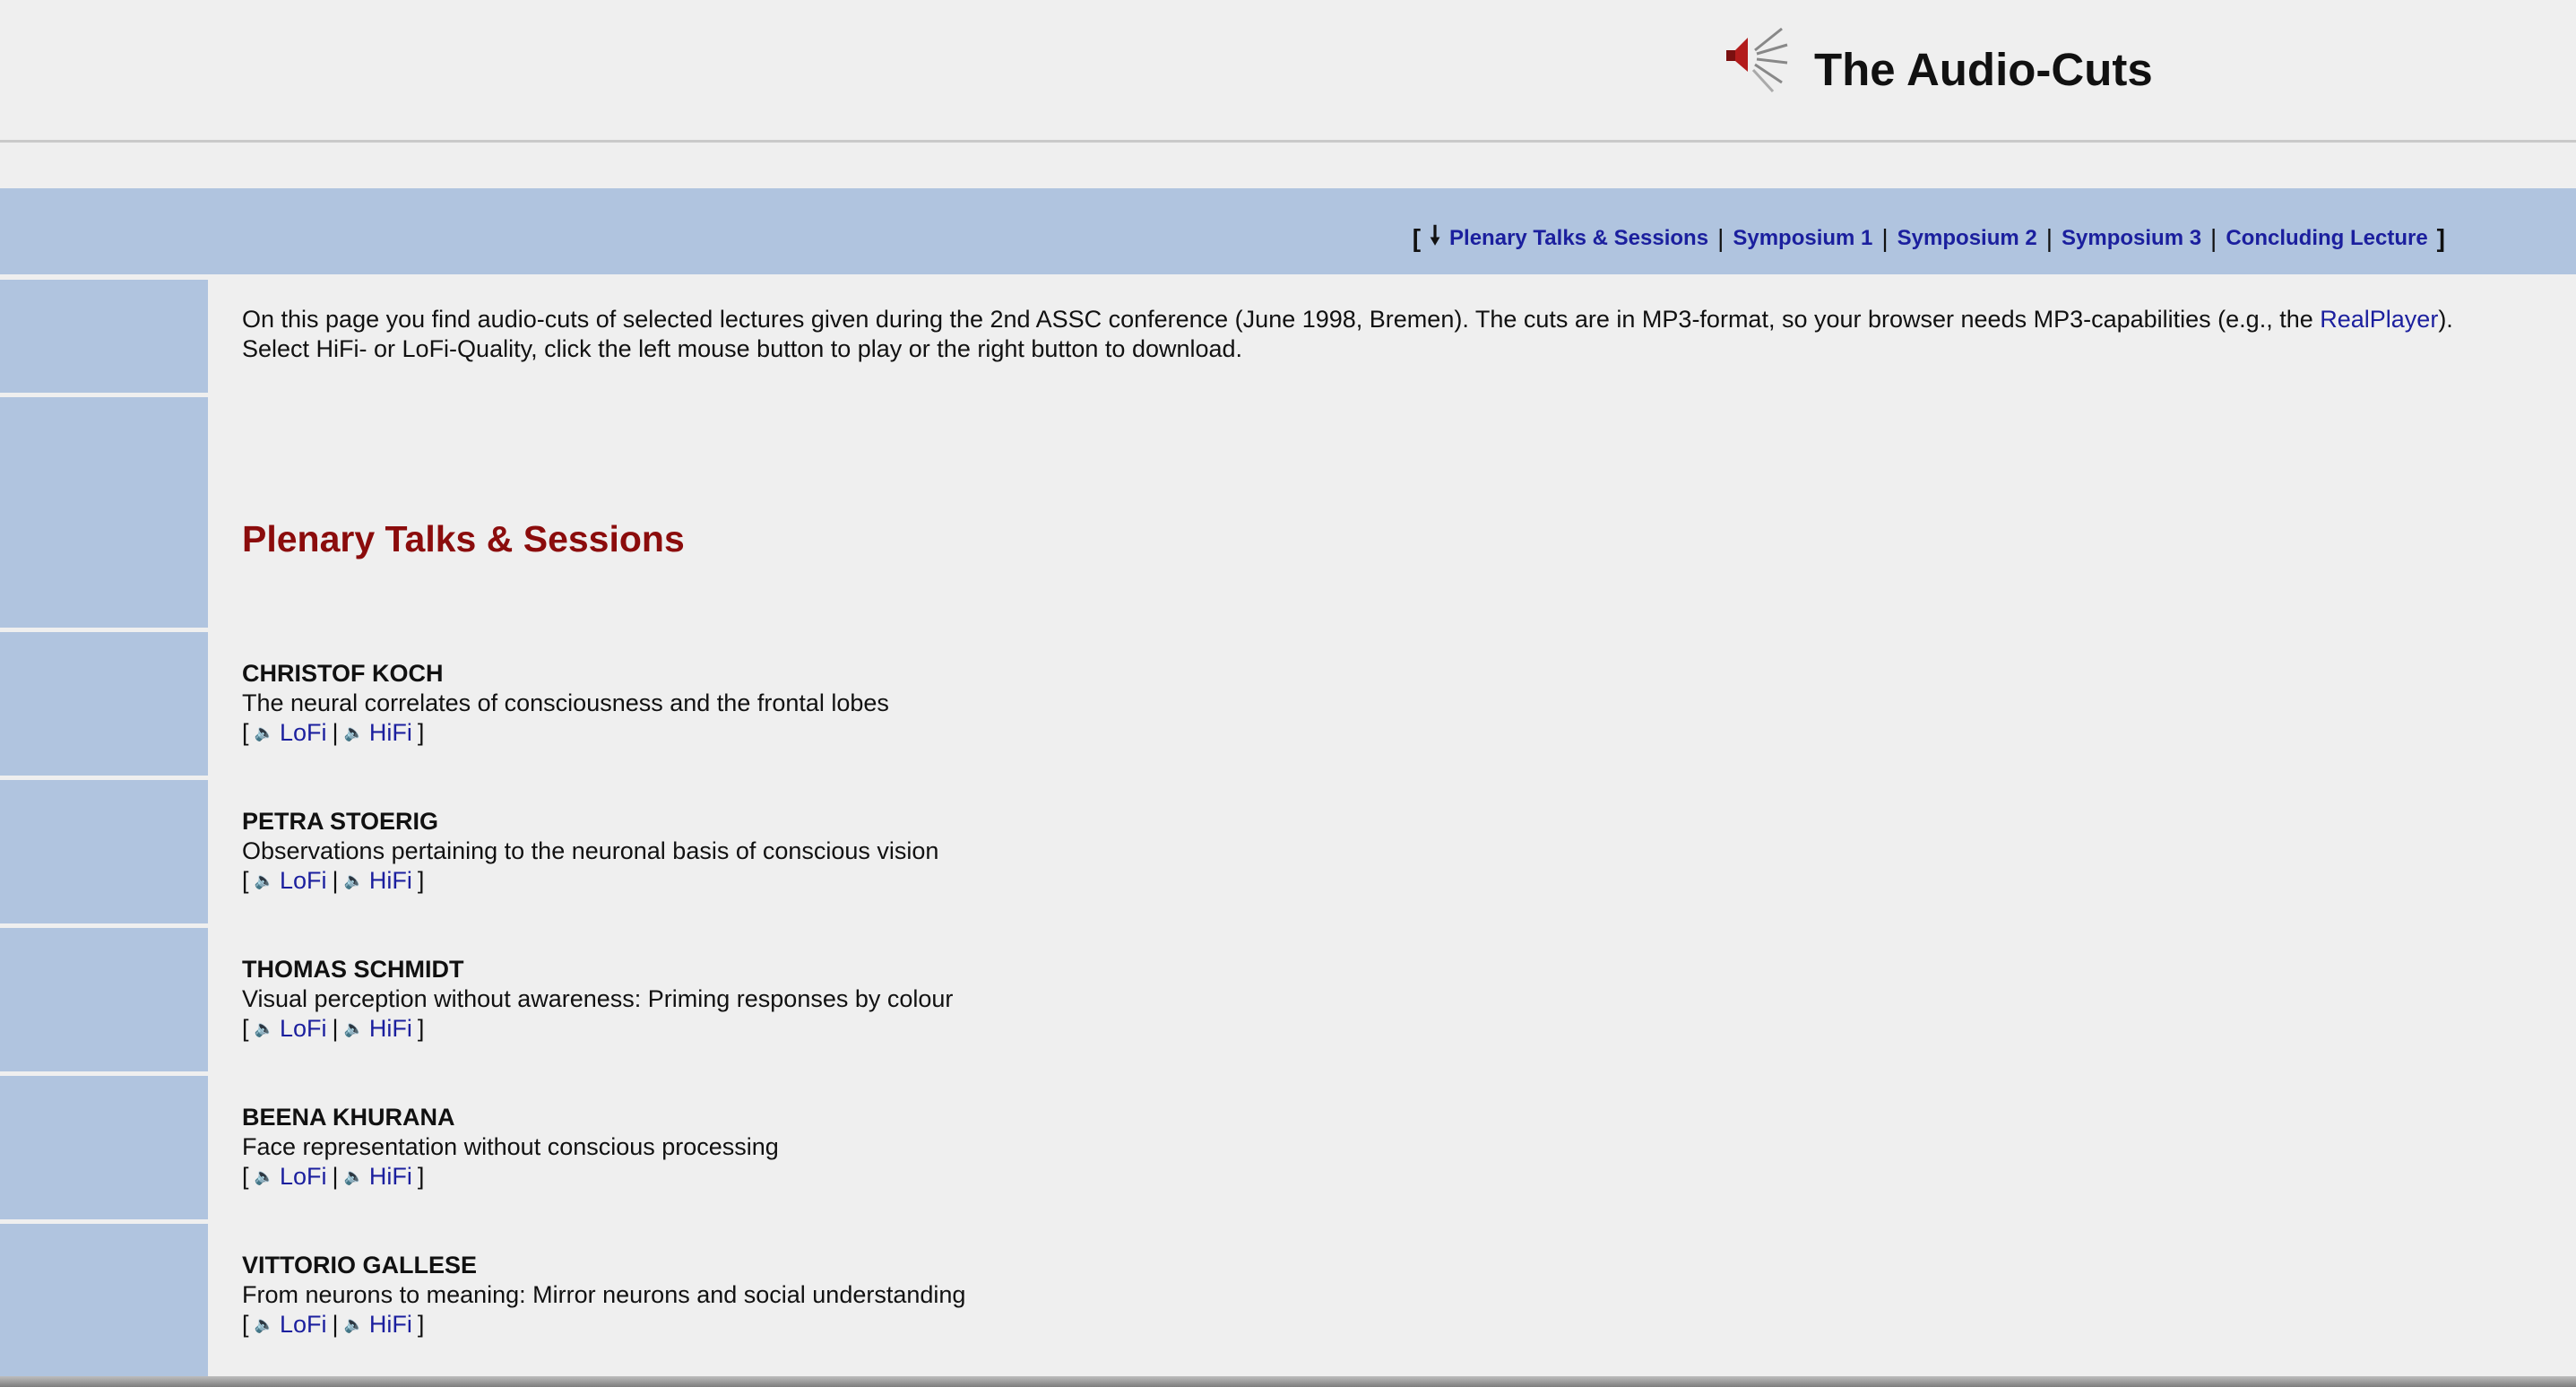 This screenshot has height=1387, width=2576. I want to click on speaker-name: THOMAS SCHMIDT, so click(353, 970).